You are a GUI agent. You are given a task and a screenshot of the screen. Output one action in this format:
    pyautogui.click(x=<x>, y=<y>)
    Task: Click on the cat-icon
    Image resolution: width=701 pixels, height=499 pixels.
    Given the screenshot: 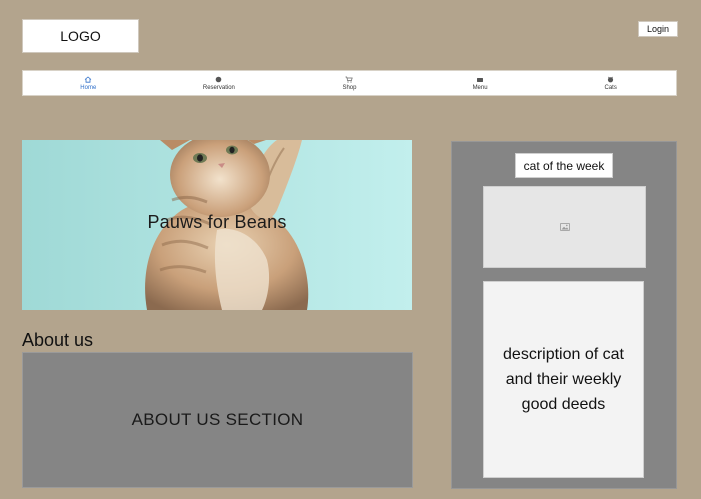 What is the action you would take?
    pyautogui.click(x=611, y=80)
    